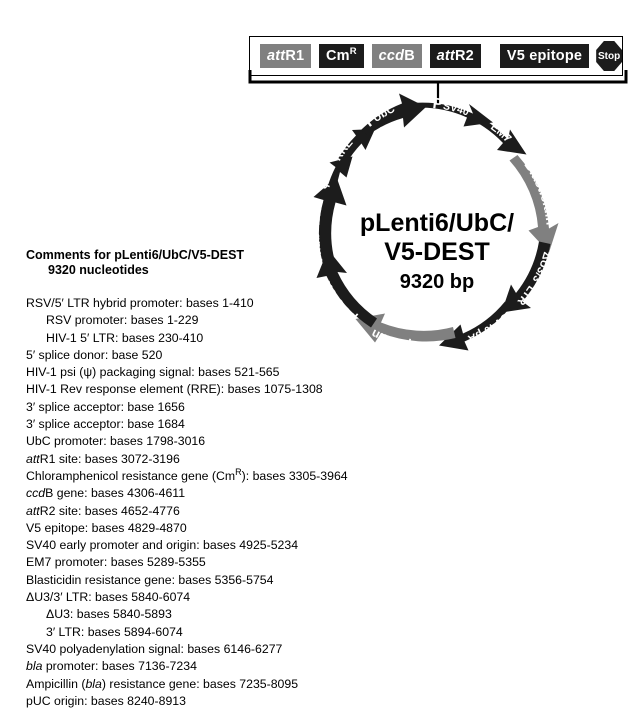 The image size is (641, 710). I want to click on map-feature-du3-3ltr: ΔU3/3' LTR, so click(527, 277).